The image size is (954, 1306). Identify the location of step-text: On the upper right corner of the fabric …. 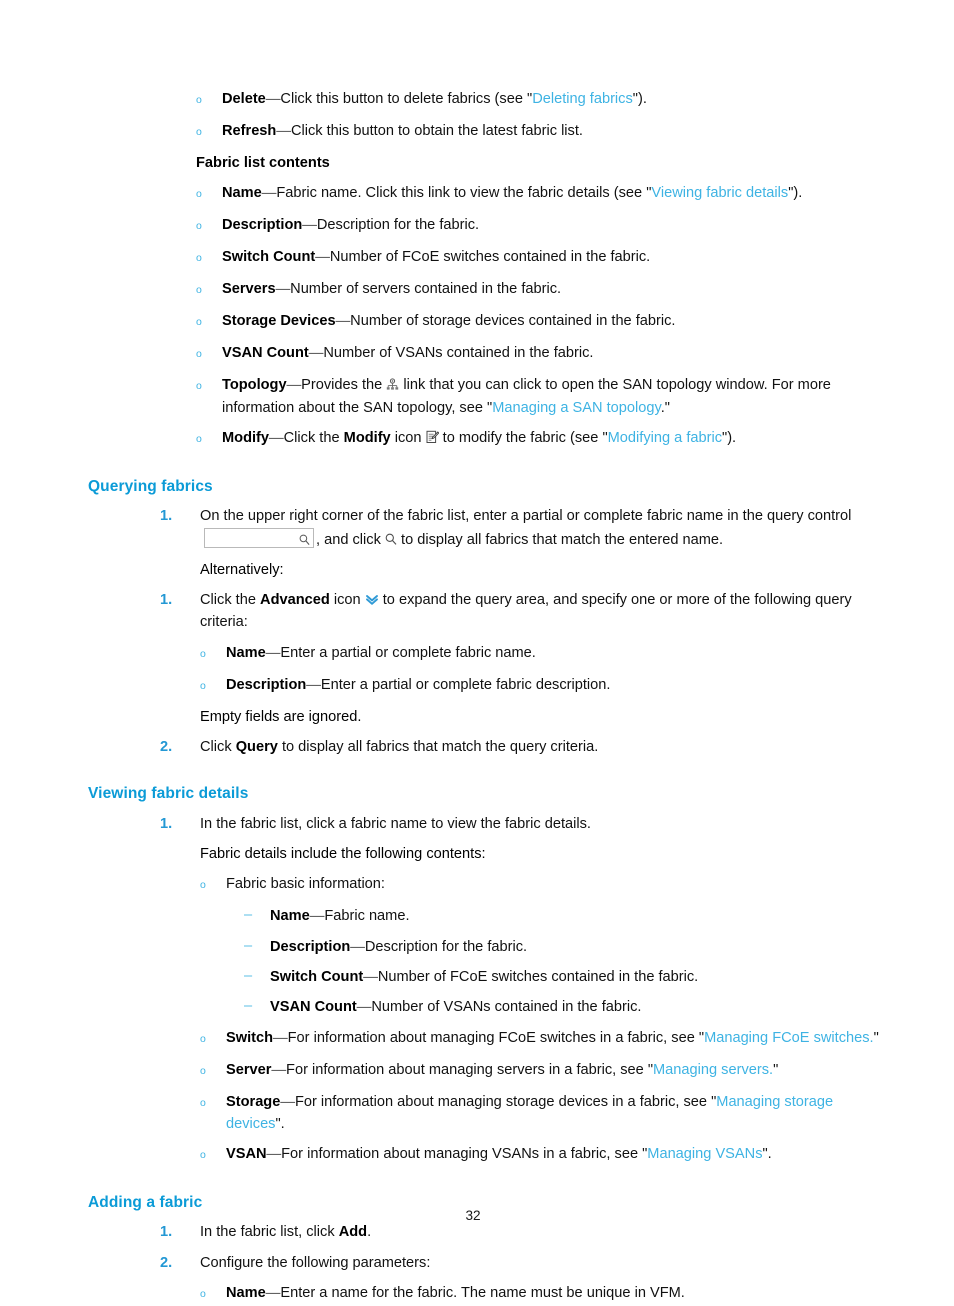
(541, 528).